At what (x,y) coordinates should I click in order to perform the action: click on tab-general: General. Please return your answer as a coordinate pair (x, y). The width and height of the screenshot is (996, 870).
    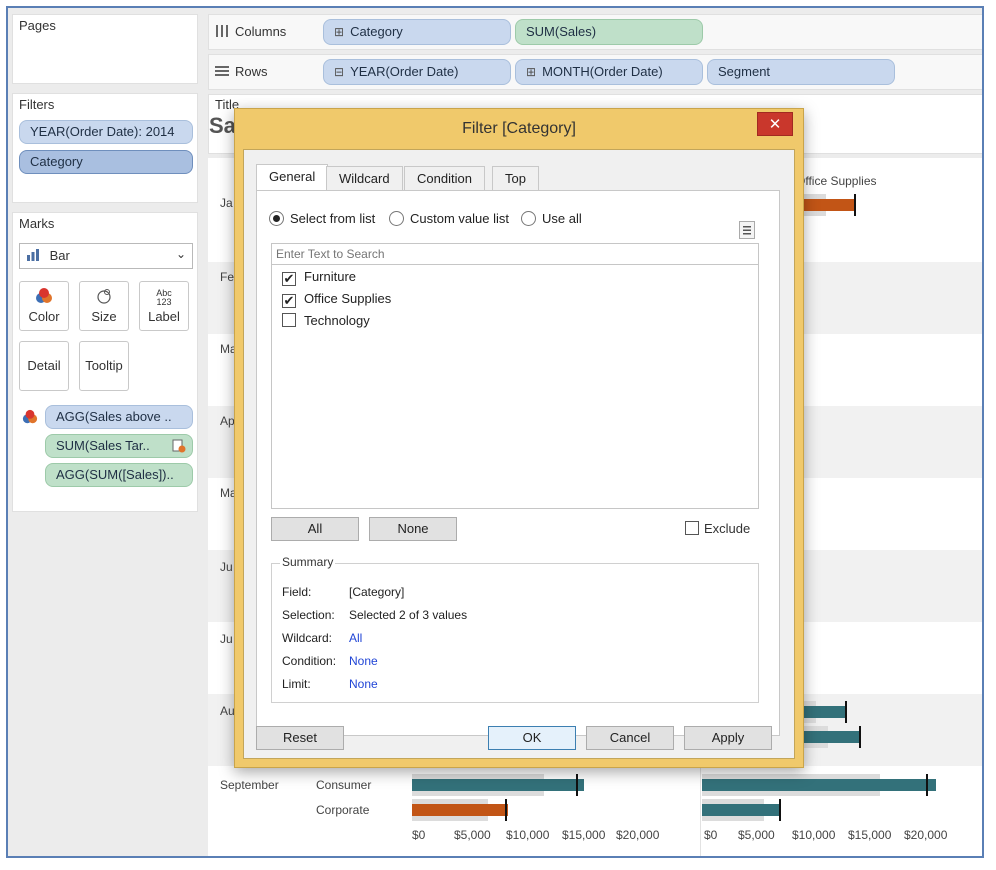
    Looking at the image, I should click on (292, 177).